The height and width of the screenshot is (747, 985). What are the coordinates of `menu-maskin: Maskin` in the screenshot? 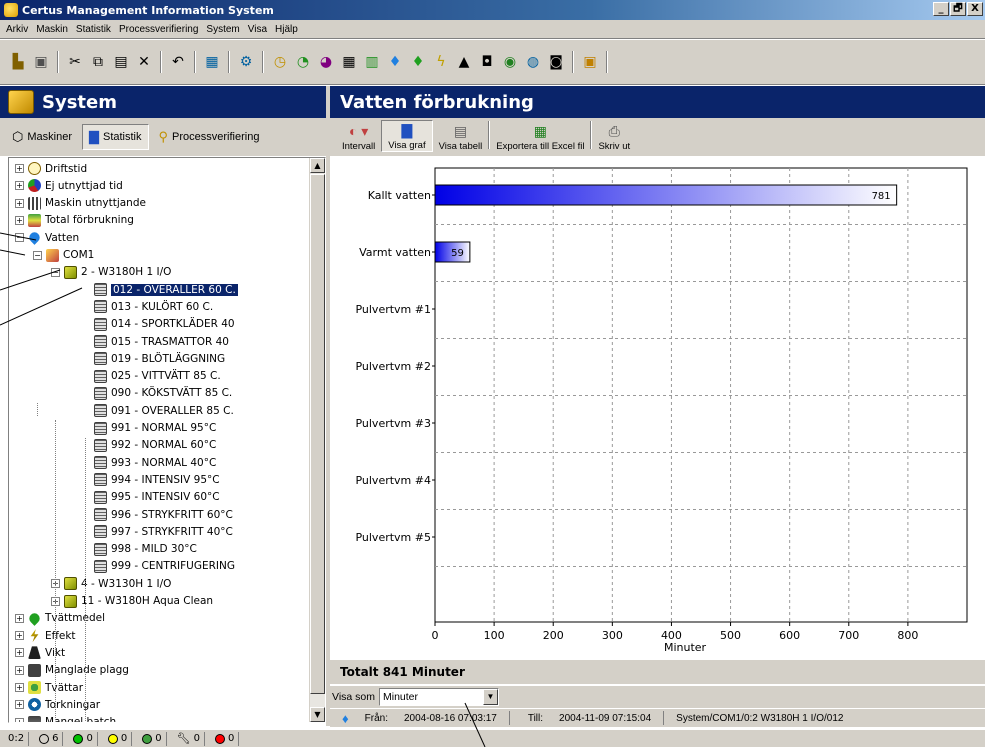 It's located at (52, 29).